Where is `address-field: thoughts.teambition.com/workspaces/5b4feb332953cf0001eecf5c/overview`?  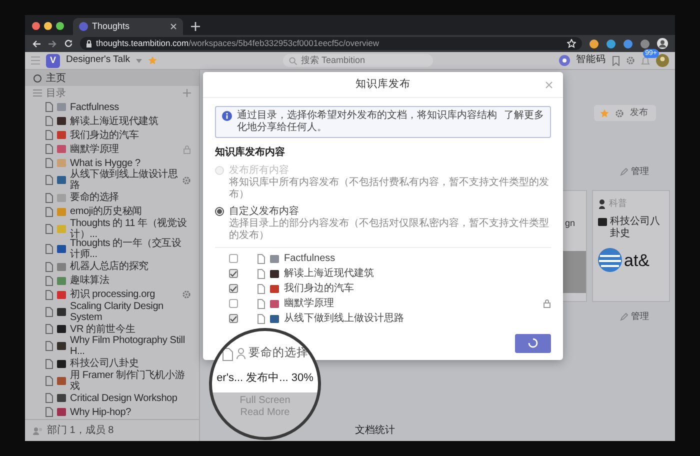
address-field: thoughts.teambition.com/workspaces/5b4feb332953cf0001eecf5c/overview is located at coordinates (331, 43).